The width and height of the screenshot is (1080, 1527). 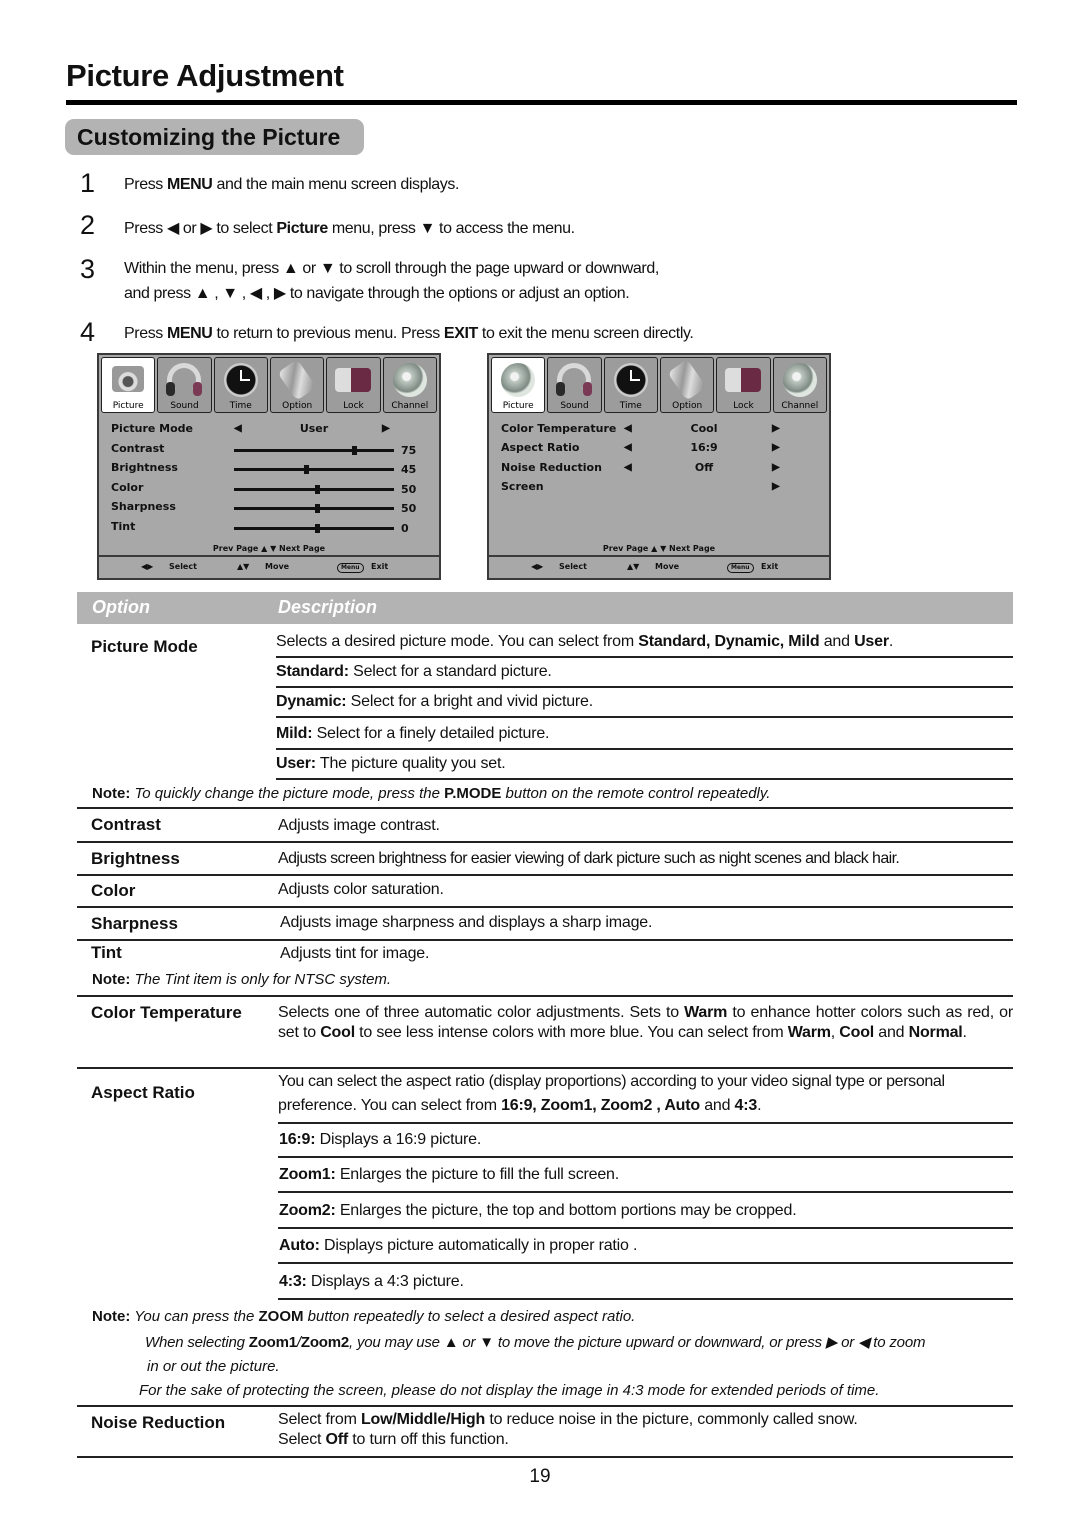 I want to click on slider-contrast, so click(x=314, y=450).